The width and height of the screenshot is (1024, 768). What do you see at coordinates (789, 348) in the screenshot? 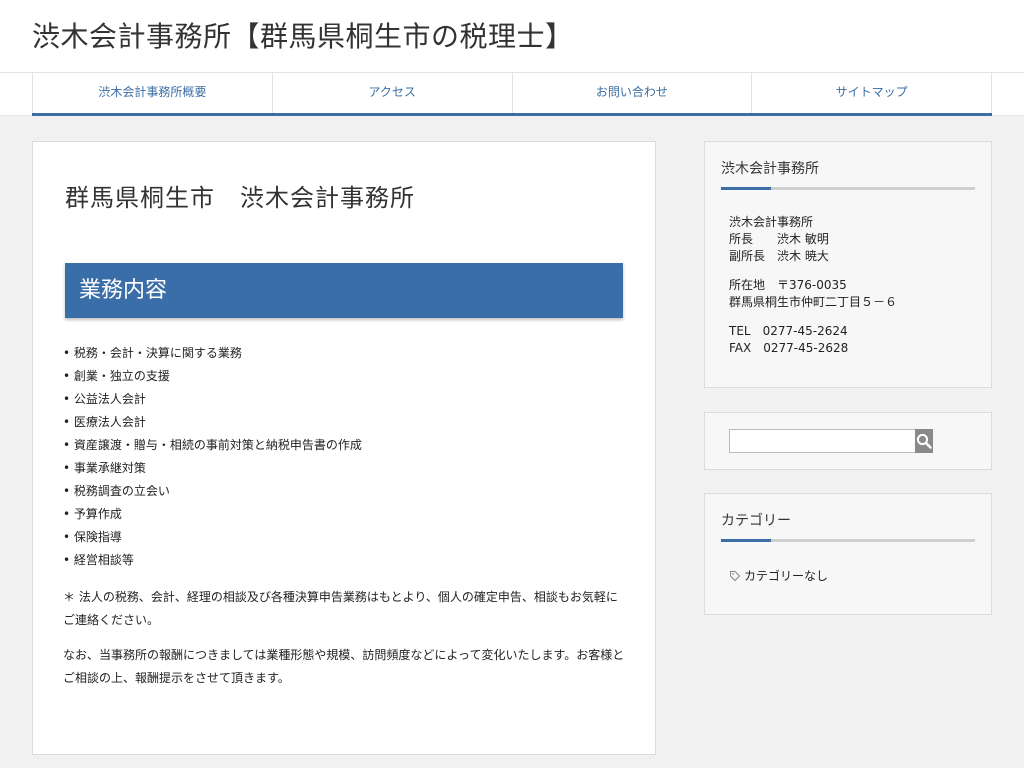
I see `fax: FAX 0277-45-2628` at bounding box center [789, 348].